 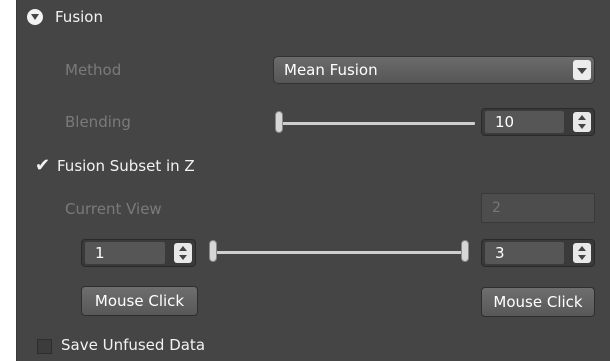 I want to click on blending-slider-handle, so click(x=279, y=122).